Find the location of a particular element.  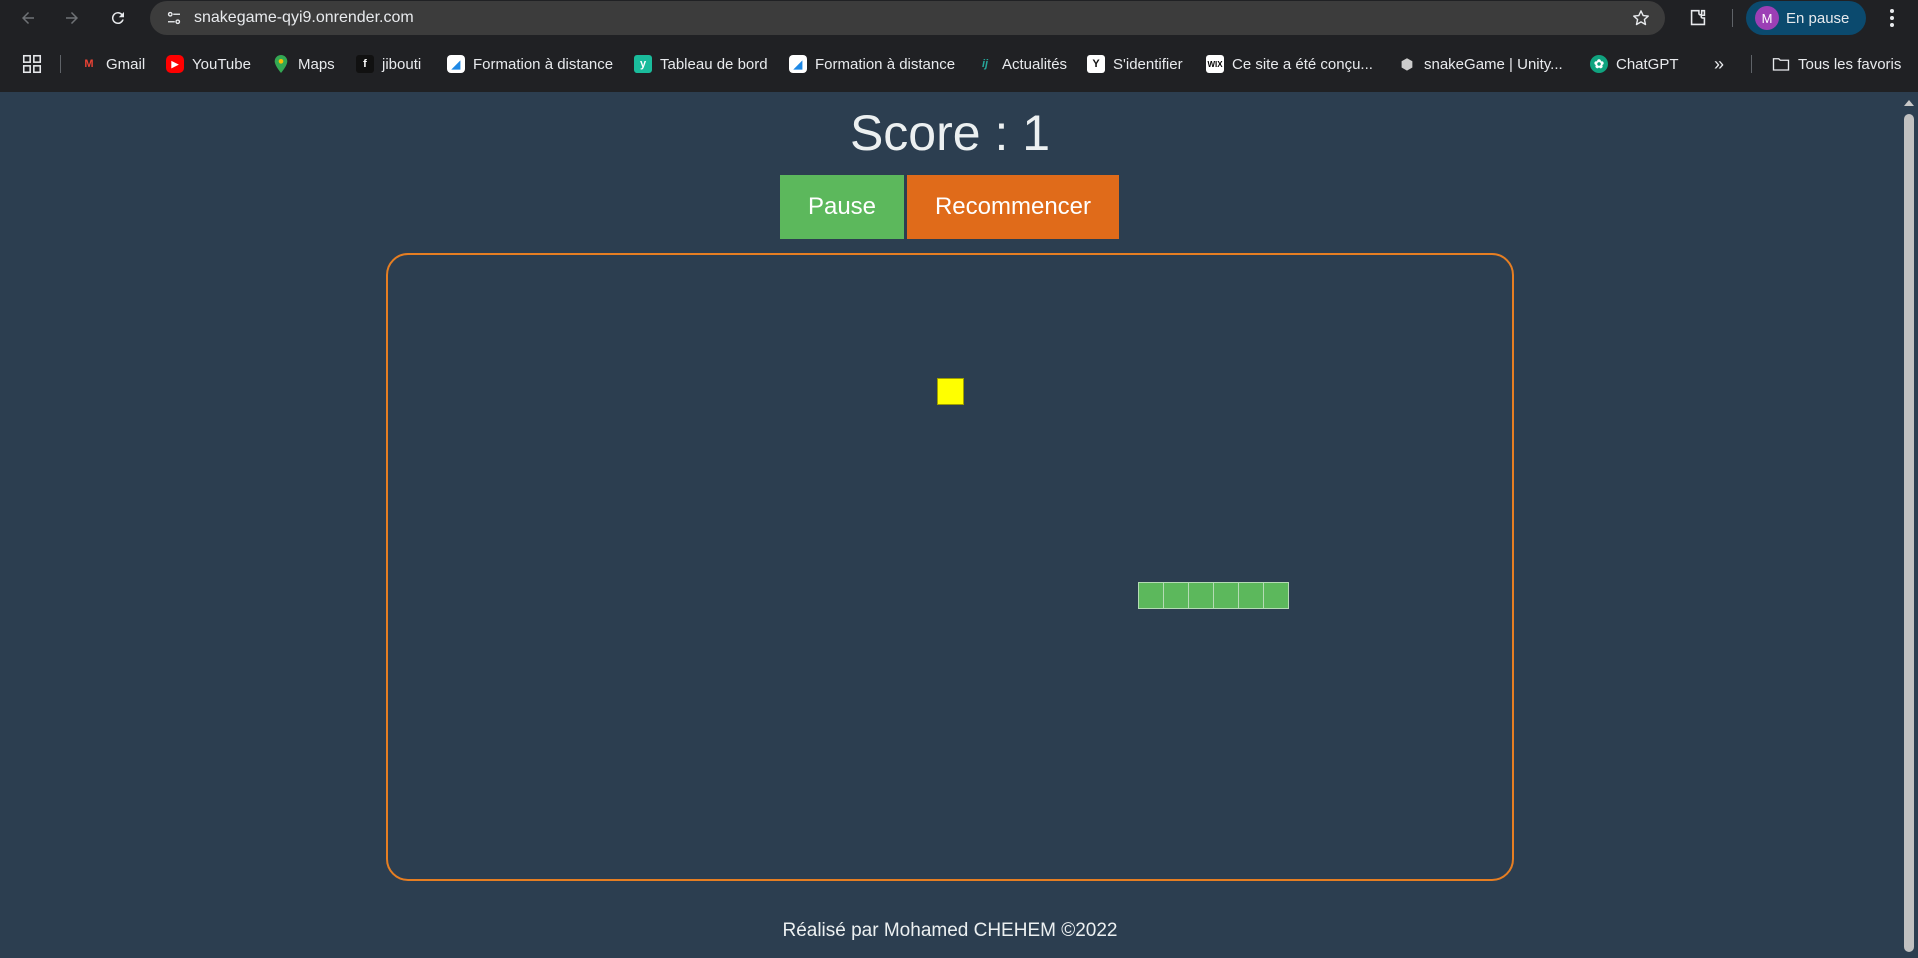

tableau-icon: y is located at coordinates (643, 64).